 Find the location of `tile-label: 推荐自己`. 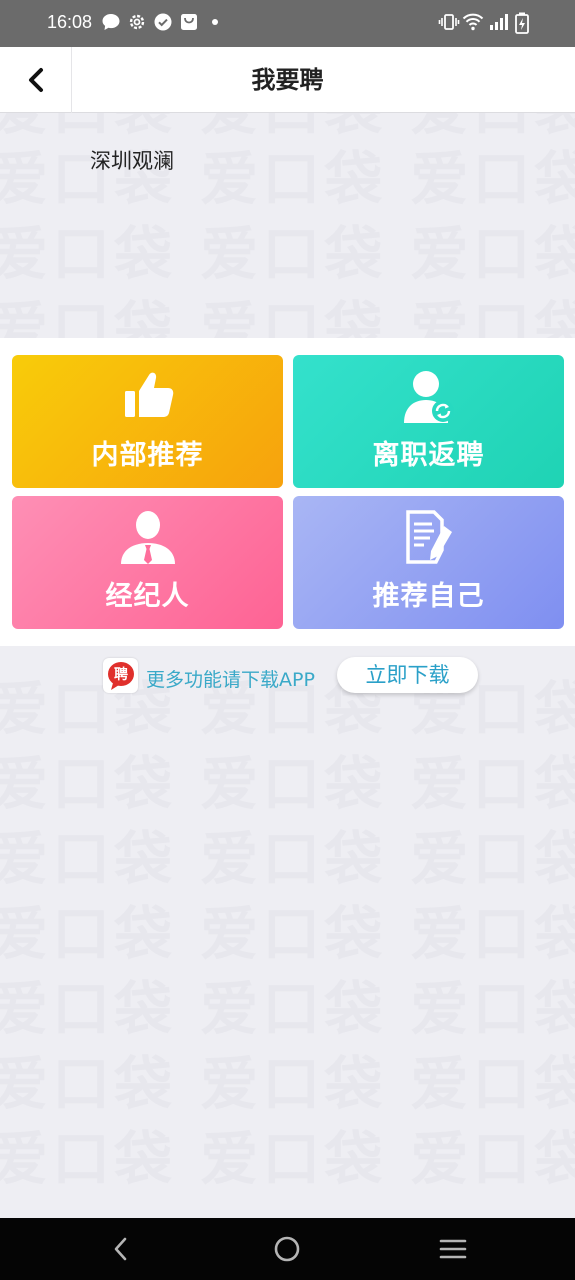

tile-label: 推荐自己 is located at coordinates (428, 596).